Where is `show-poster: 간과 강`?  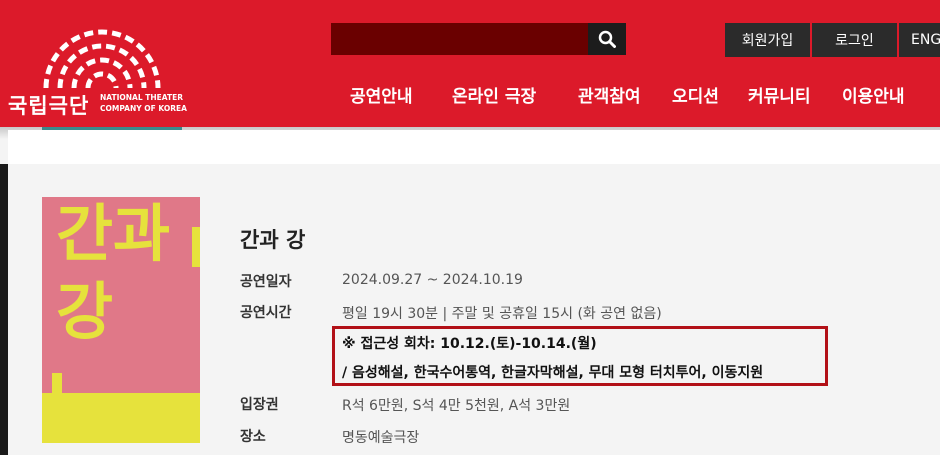 show-poster: 간과 강 is located at coordinates (121, 320).